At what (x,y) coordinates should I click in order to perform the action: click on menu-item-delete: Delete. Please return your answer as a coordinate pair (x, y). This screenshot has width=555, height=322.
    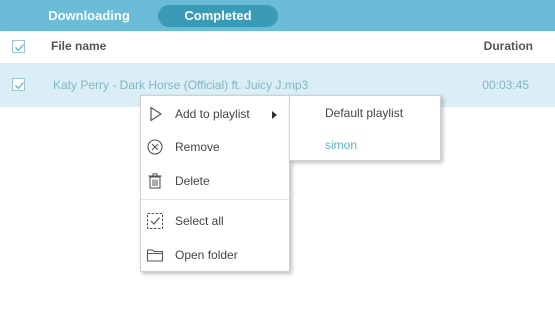
    Looking at the image, I should click on (215, 181).